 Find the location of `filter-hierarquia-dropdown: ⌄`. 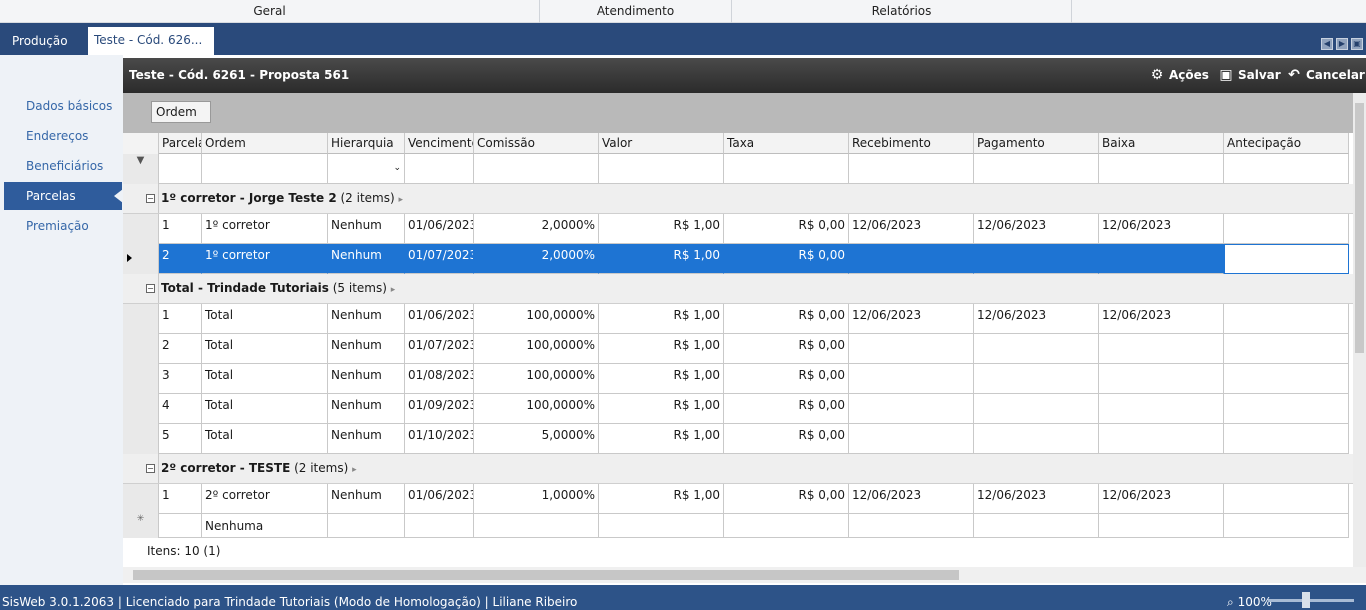

filter-hierarquia-dropdown: ⌄ is located at coordinates (366, 169).